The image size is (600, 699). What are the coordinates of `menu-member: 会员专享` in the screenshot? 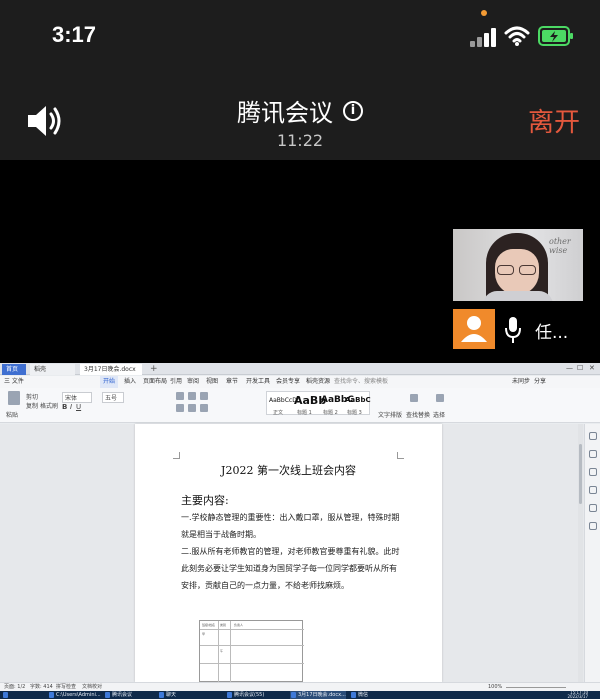 It's located at (288, 382).